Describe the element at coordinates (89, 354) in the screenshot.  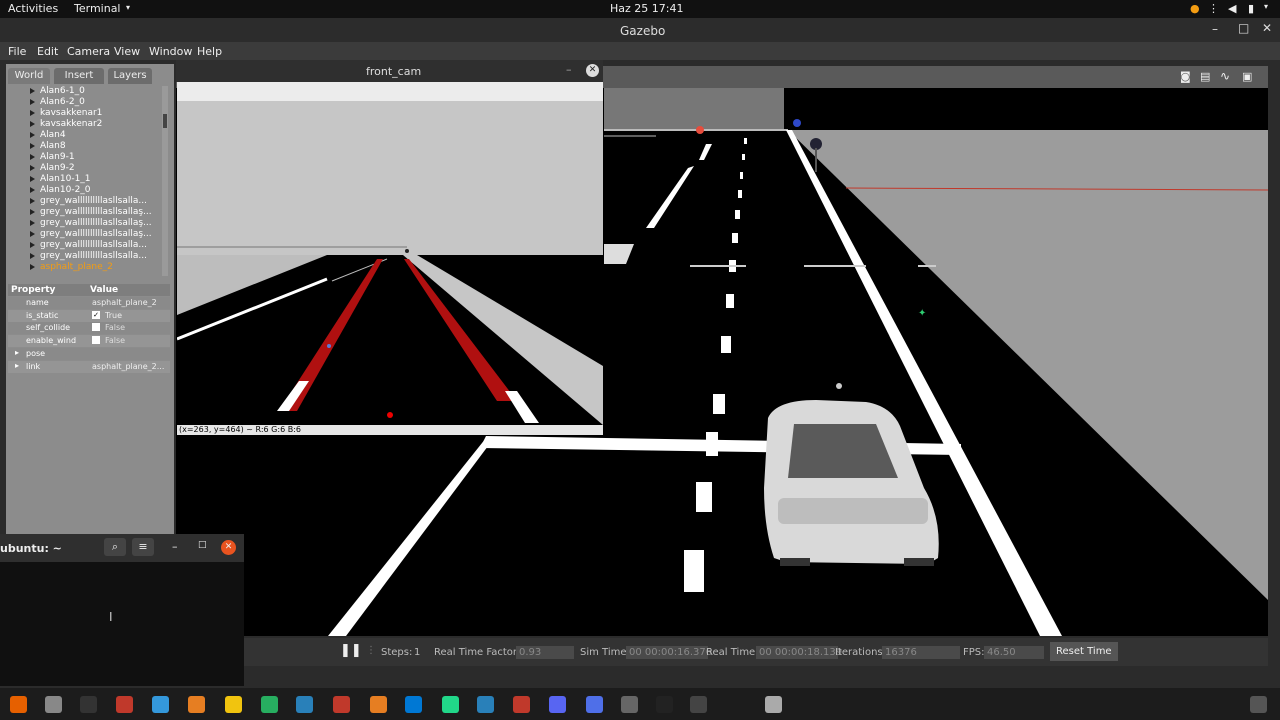
I see `property-row-pose: pose ▸` at that location.